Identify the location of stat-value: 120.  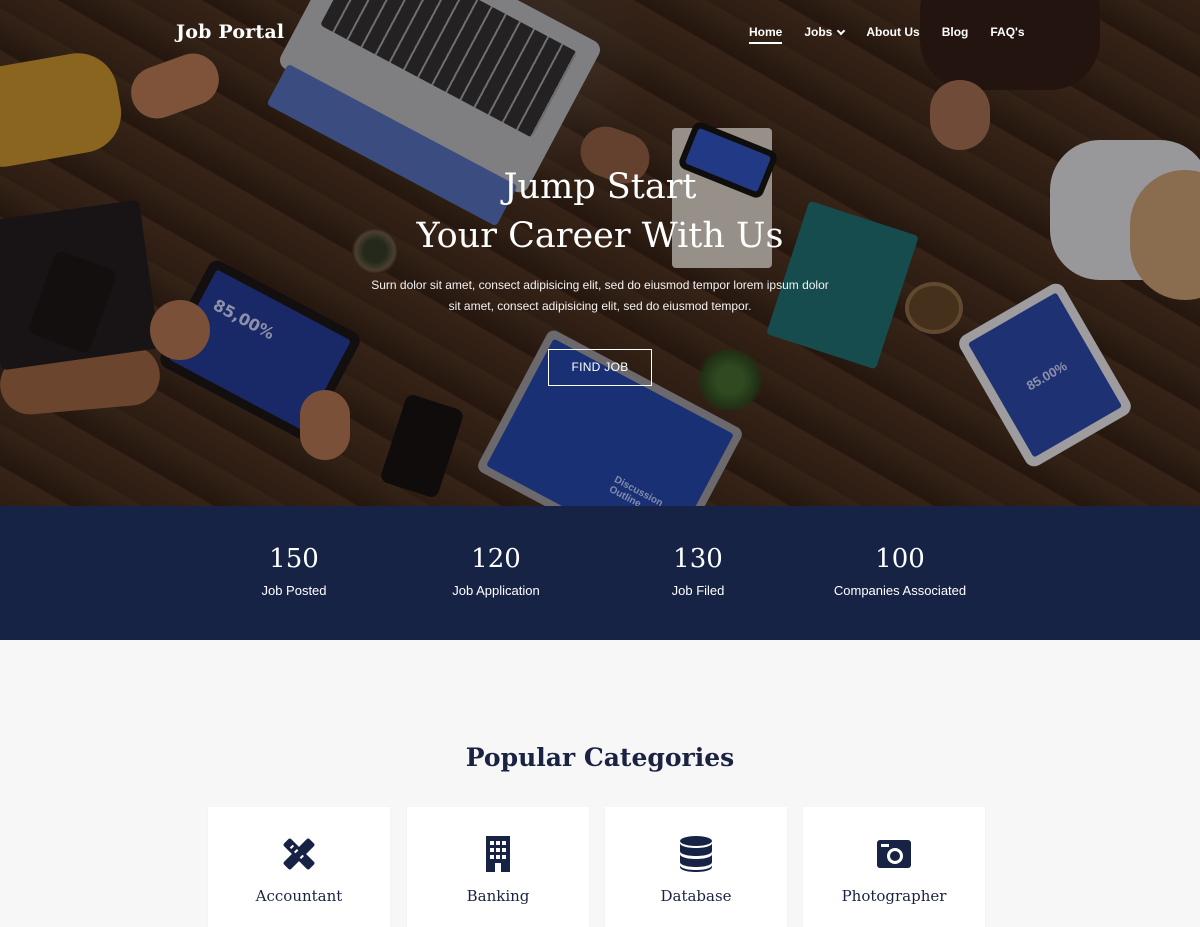
(496, 559).